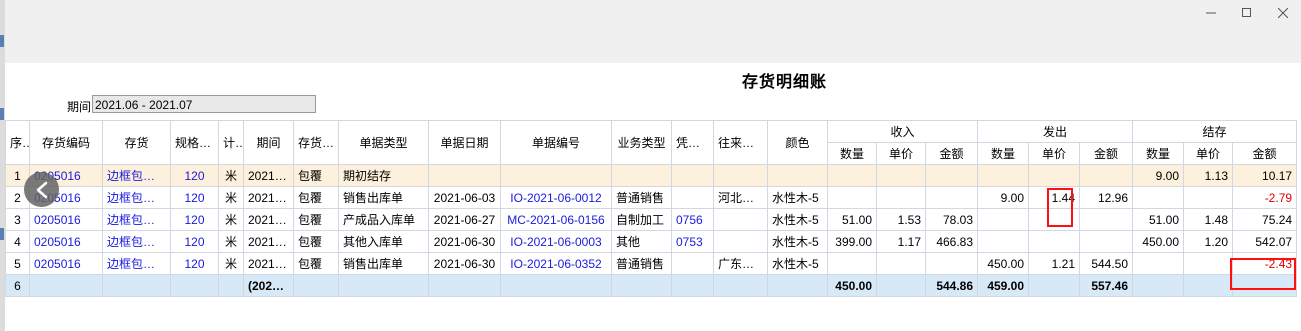 Image resolution: width=1301 pixels, height=331 pixels. What do you see at coordinates (17, 142) in the screenshot?
I see `col-header-seq: 序号` at bounding box center [17, 142].